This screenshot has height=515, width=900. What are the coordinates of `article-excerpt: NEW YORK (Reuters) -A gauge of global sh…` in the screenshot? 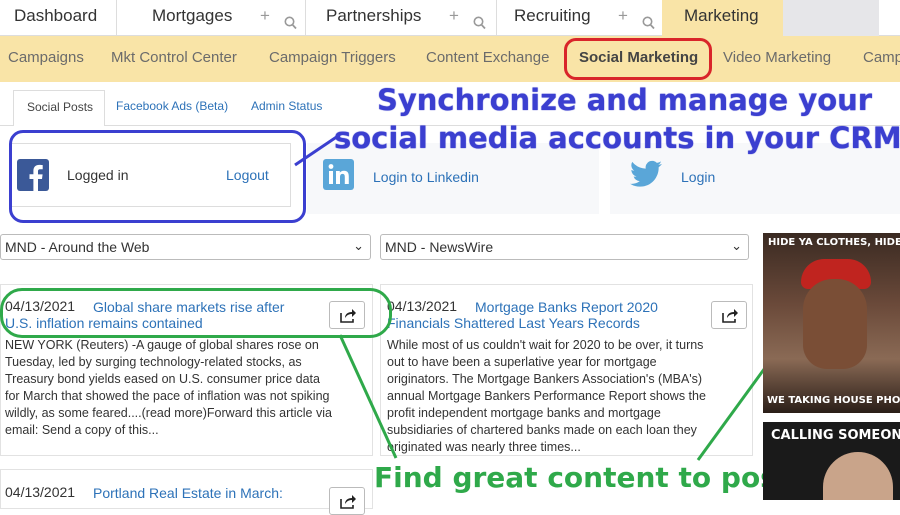 It's located at (168, 388).